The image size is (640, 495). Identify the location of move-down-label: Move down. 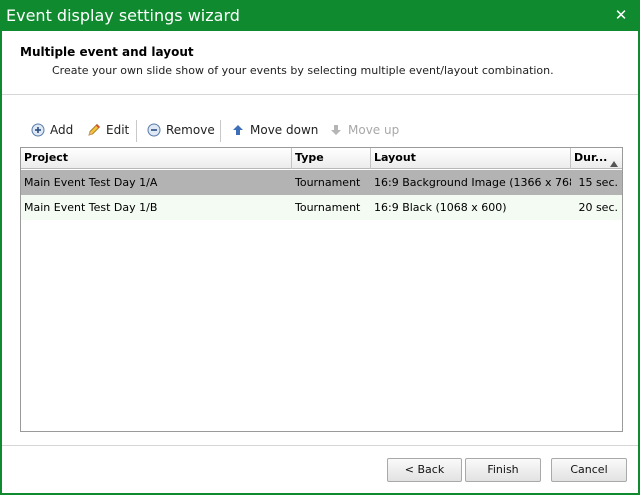
(284, 130).